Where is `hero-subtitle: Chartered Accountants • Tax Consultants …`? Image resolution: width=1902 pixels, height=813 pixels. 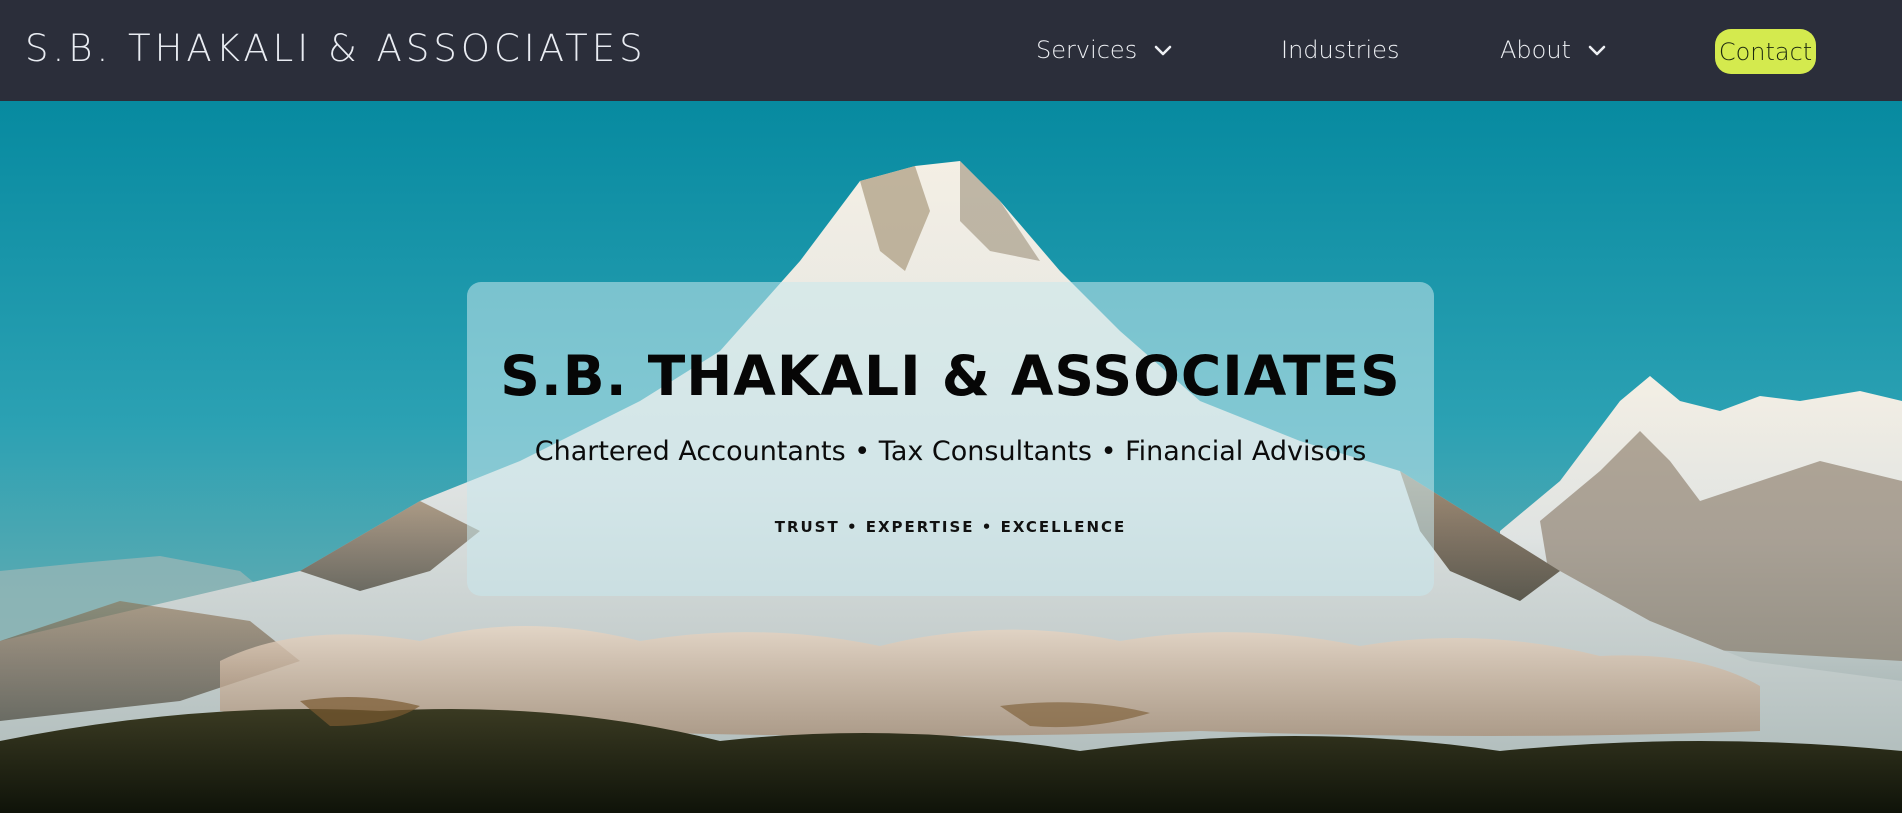 hero-subtitle: Chartered Accountants • Tax Consultants … is located at coordinates (950, 451).